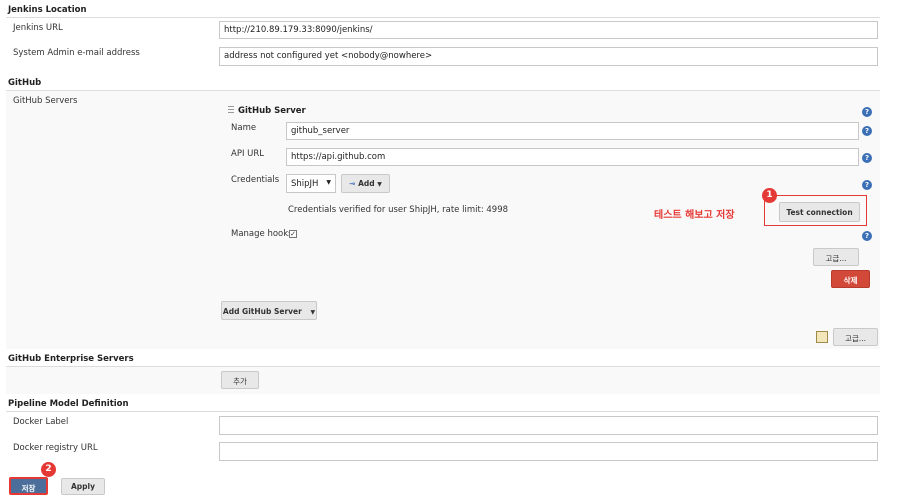  I want to click on credentials-select: ShipJH ▼, so click(311, 183).